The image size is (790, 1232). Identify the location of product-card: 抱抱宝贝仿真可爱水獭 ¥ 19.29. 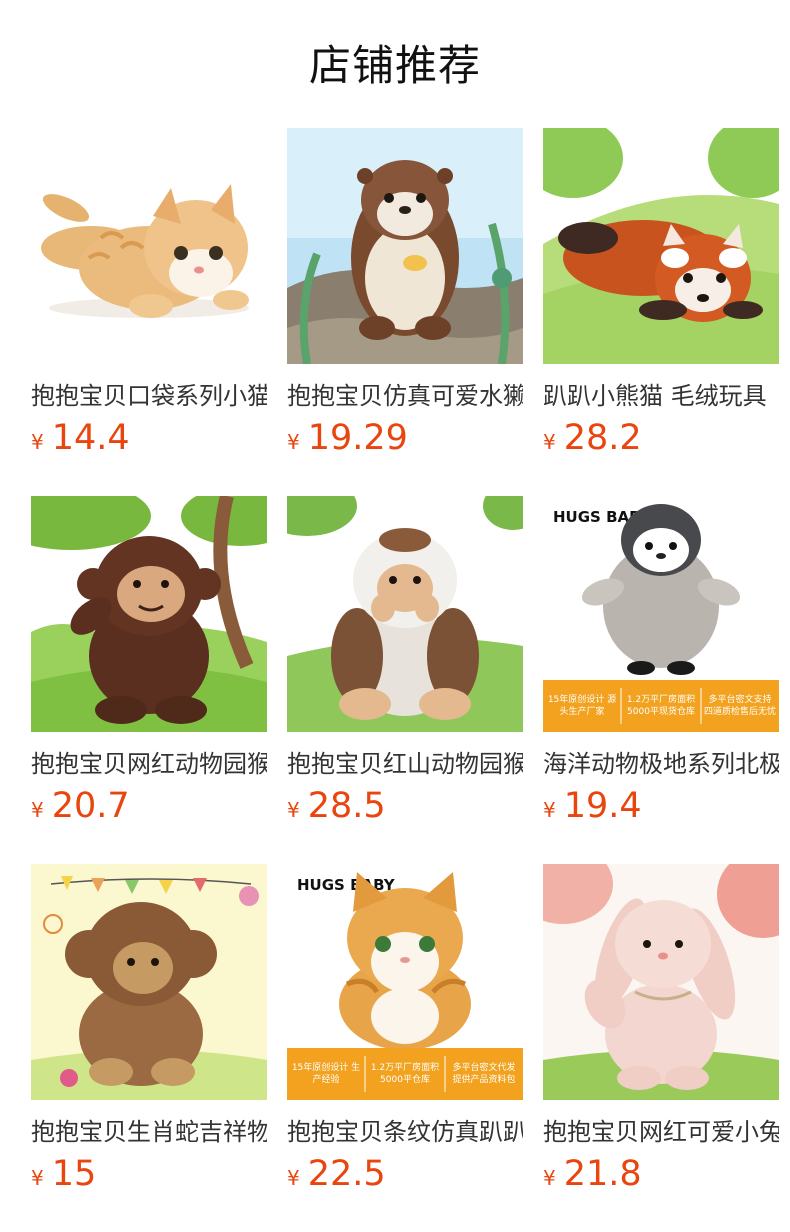
(405, 312).